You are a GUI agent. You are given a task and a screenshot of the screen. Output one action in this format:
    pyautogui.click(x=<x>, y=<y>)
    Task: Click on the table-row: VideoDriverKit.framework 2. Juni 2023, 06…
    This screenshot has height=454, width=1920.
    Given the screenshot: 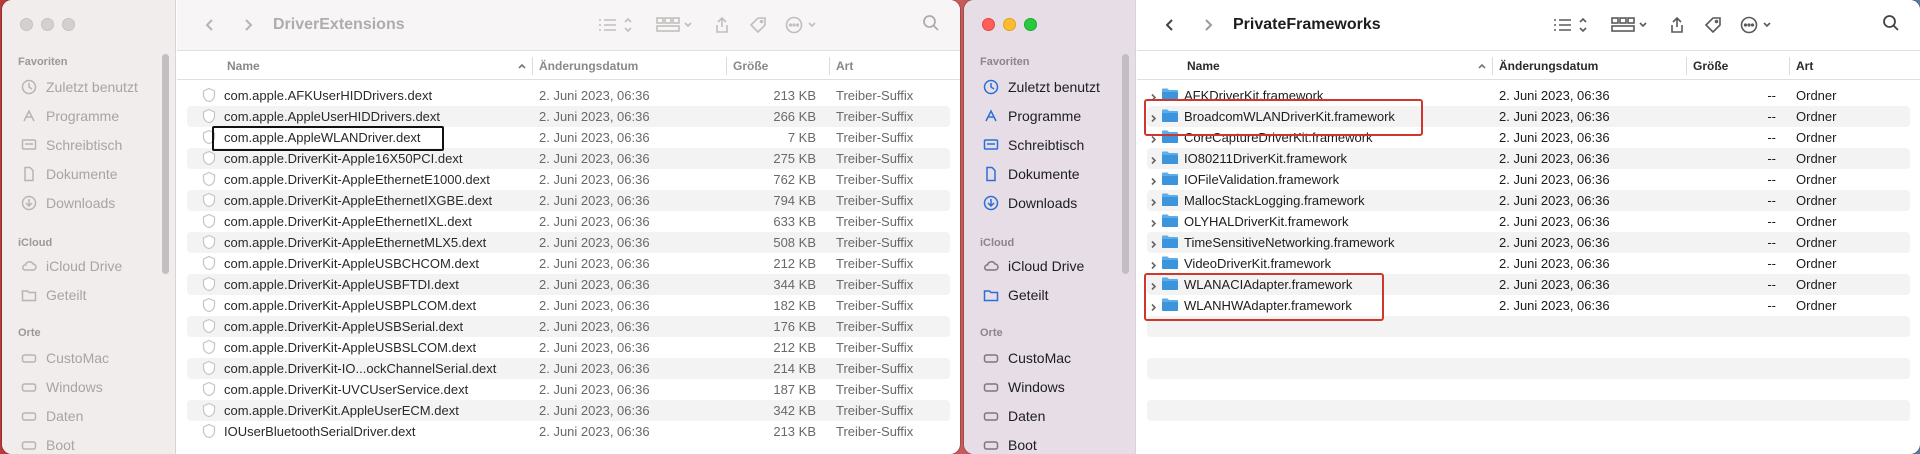 What is the action you would take?
    pyautogui.click(x=1528, y=263)
    